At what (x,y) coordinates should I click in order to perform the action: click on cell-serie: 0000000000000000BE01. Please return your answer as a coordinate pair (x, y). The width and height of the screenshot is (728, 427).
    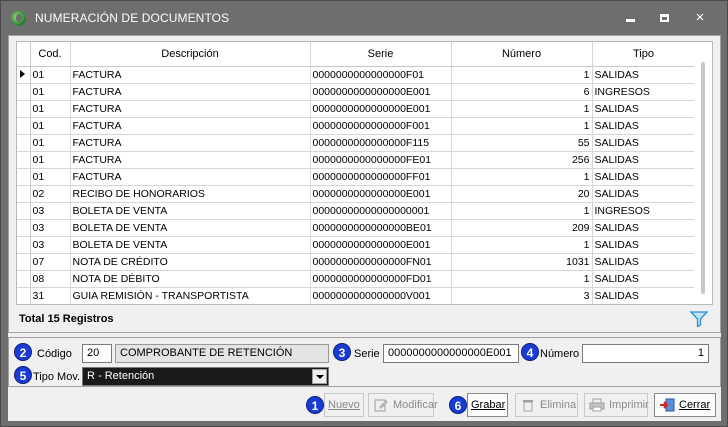
    Looking at the image, I should click on (381, 228).